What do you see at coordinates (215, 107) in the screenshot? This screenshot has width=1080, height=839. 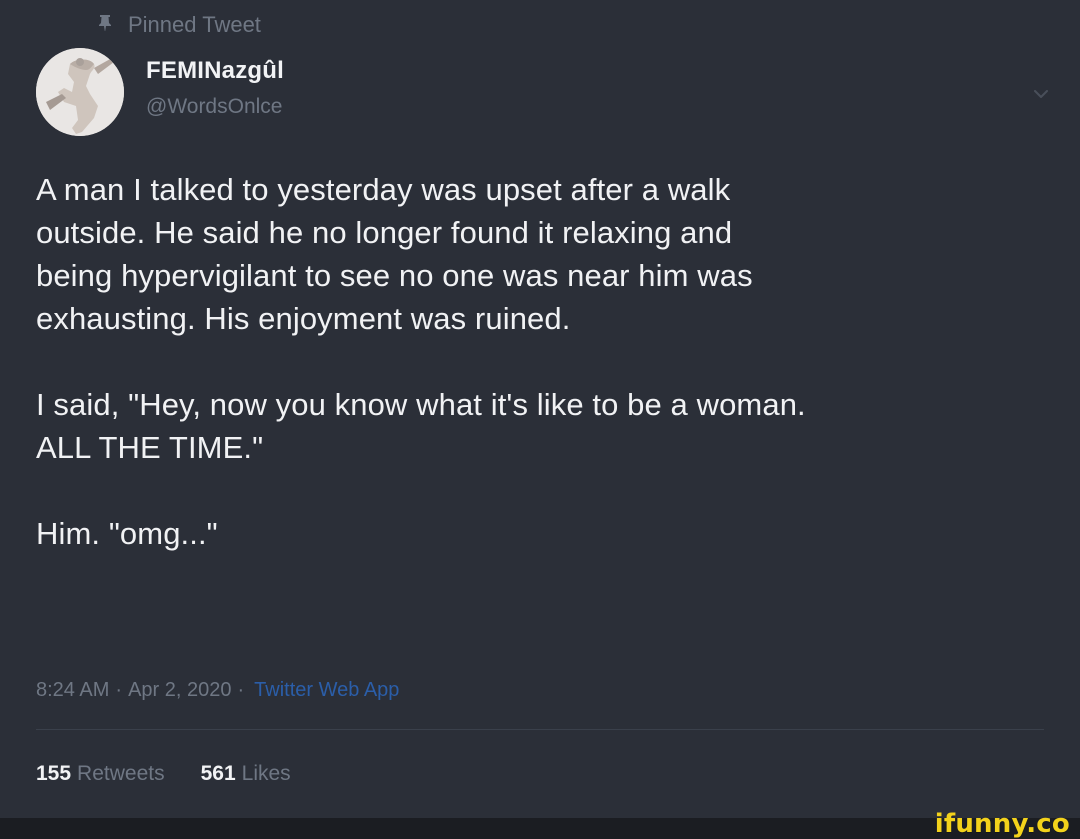 I see `handle: @WordsOnlce` at bounding box center [215, 107].